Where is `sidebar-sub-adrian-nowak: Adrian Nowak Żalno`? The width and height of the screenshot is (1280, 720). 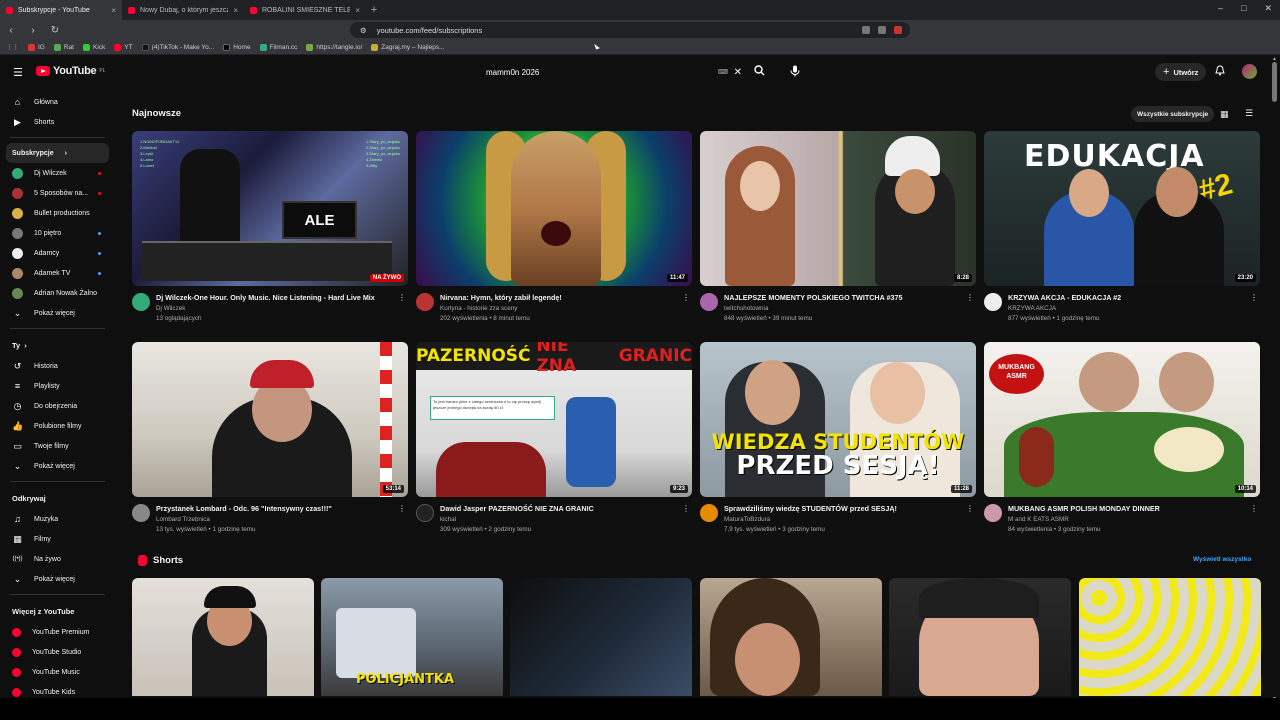 sidebar-sub-adrian-nowak: Adrian Nowak Żalno is located at coordinates (57, 293).